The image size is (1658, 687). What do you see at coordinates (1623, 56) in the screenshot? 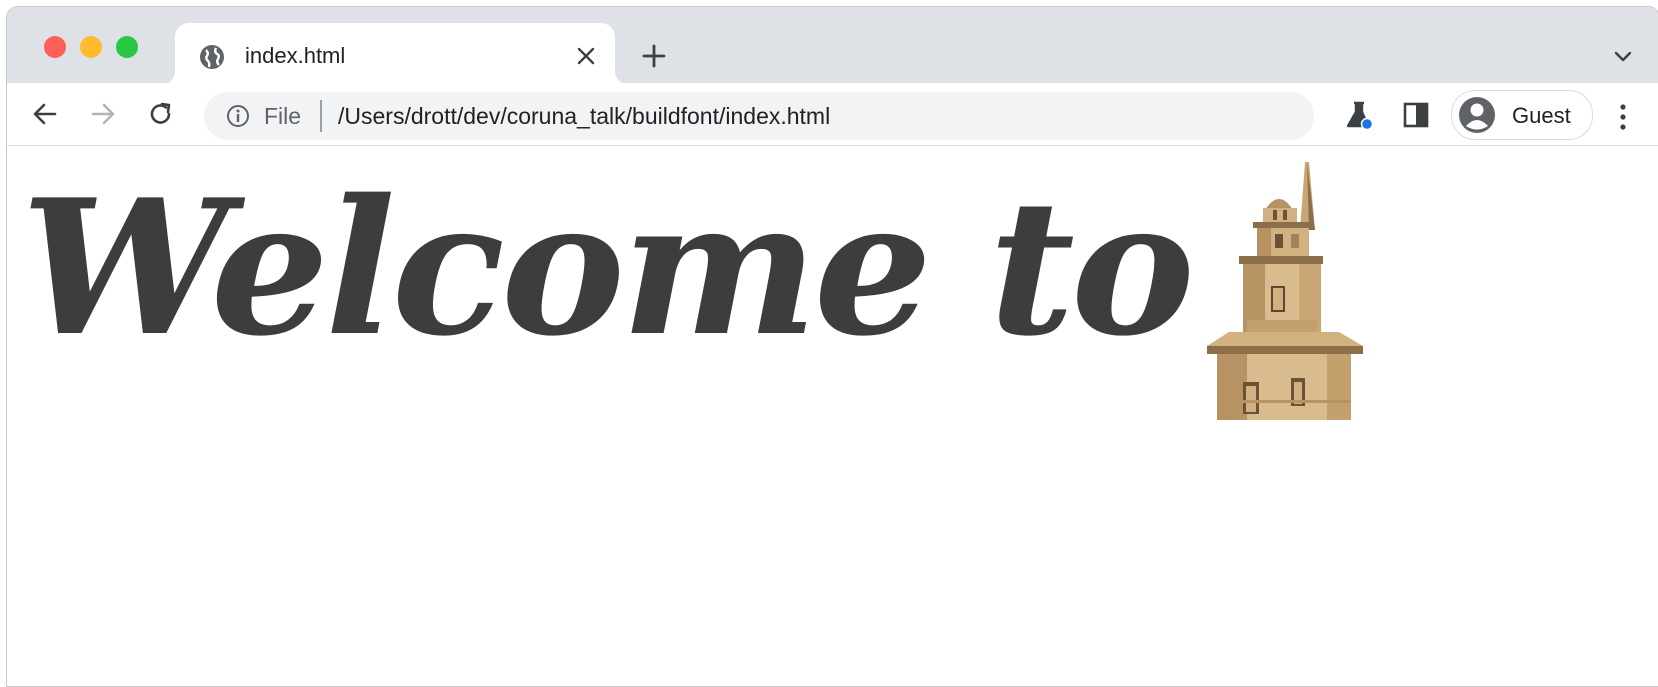
I see `chevron-down-icon` at bounding box center [1623, 56].